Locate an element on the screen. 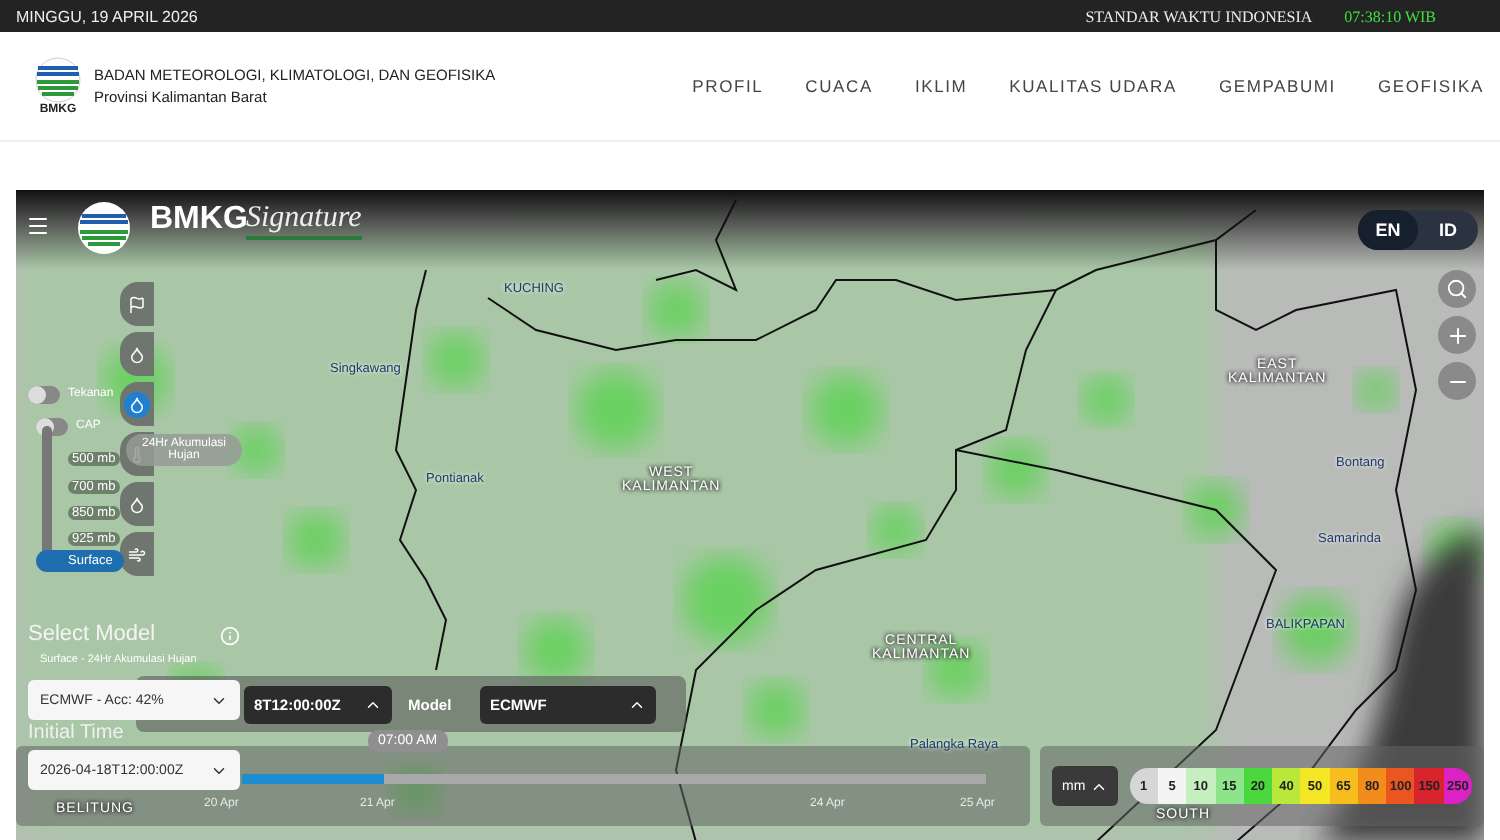 The width and height of the screenshot is (1500, 840). select-model-title: Select Model is located at coordinates (92, 634).